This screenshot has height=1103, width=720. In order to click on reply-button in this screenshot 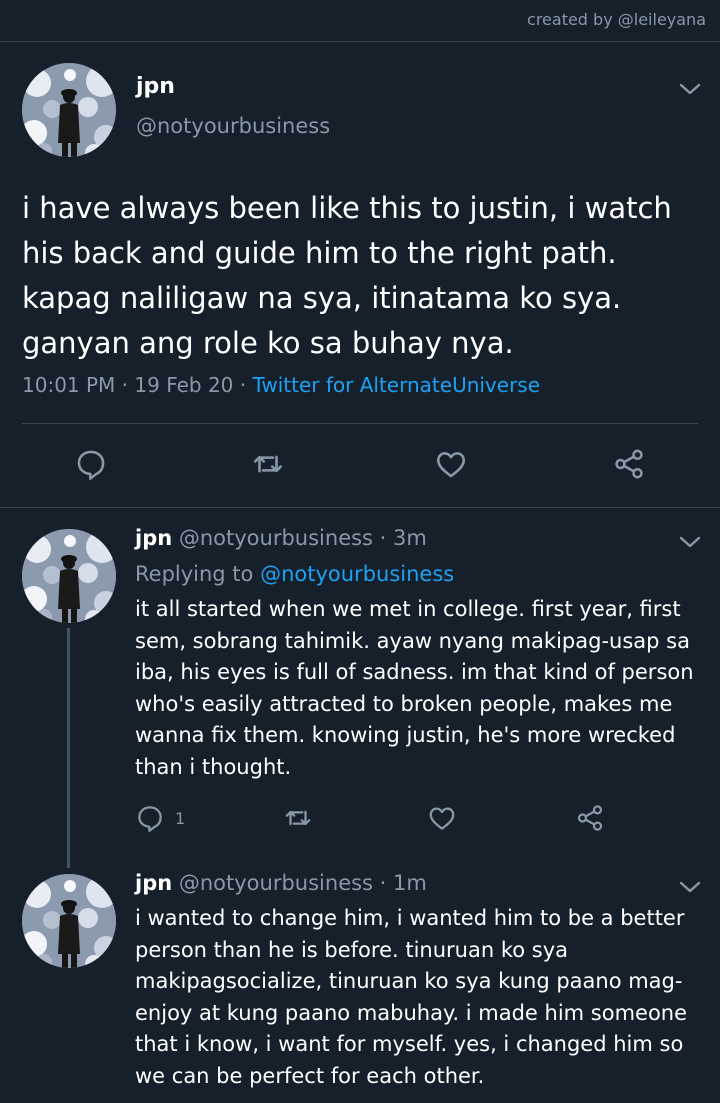, I will do `click(91, 464)`.